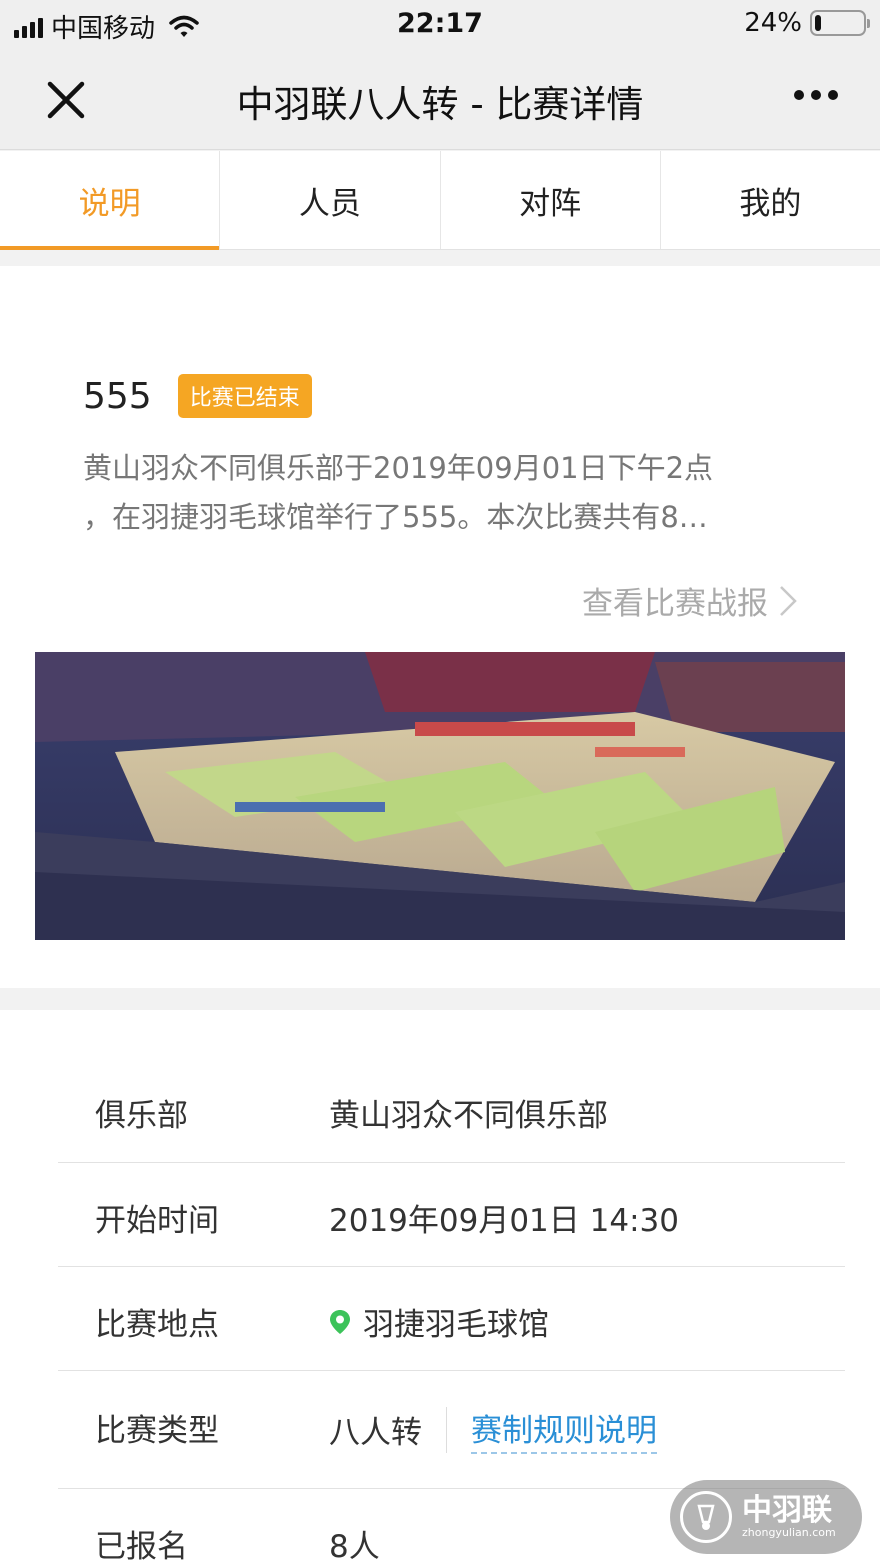 This screenshot has height=1566, width=880. Describe the element at coordinates (440, 104) in the screenshot. I see `page-title: 中羽联八人转 - 比赛详情` at that location.